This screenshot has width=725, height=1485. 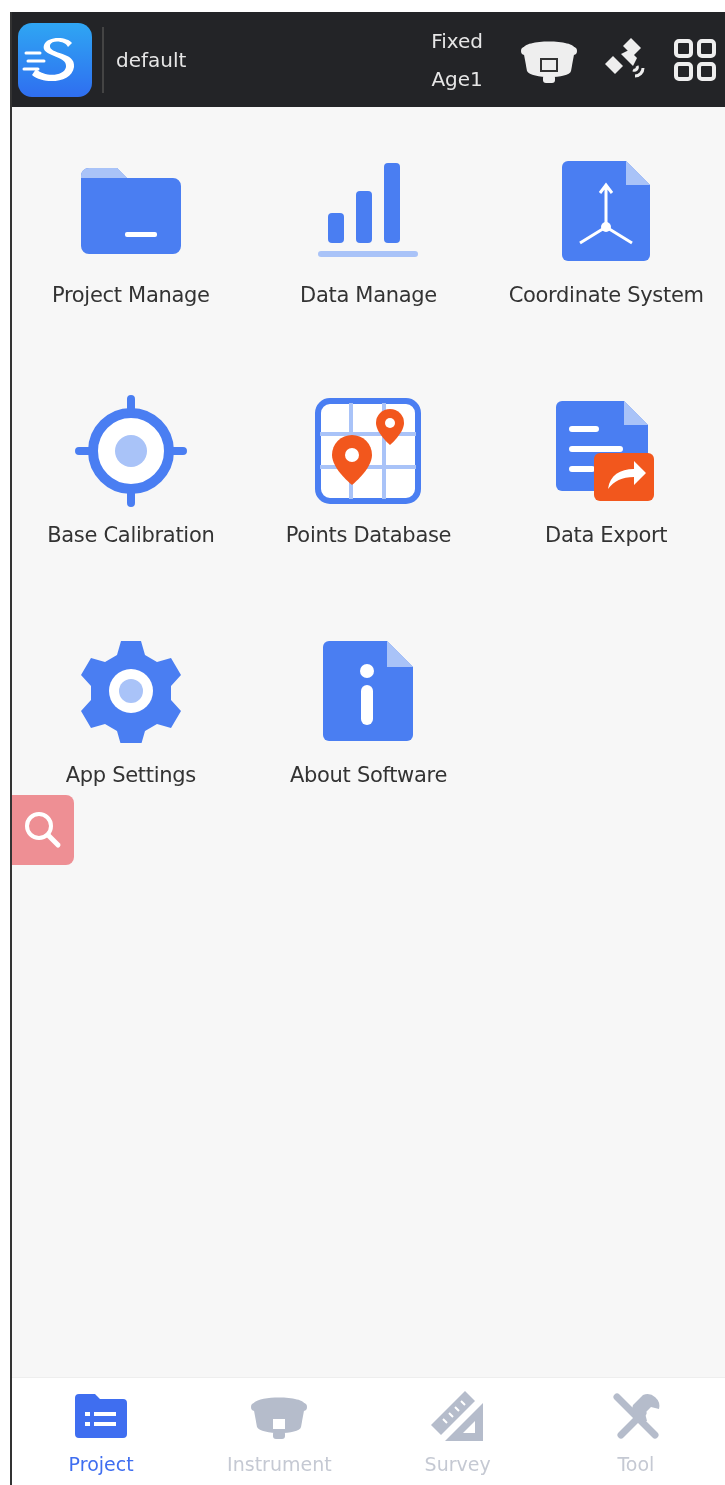 I want to click on menu-tile: Data Manage, so click(x=368, y=231).